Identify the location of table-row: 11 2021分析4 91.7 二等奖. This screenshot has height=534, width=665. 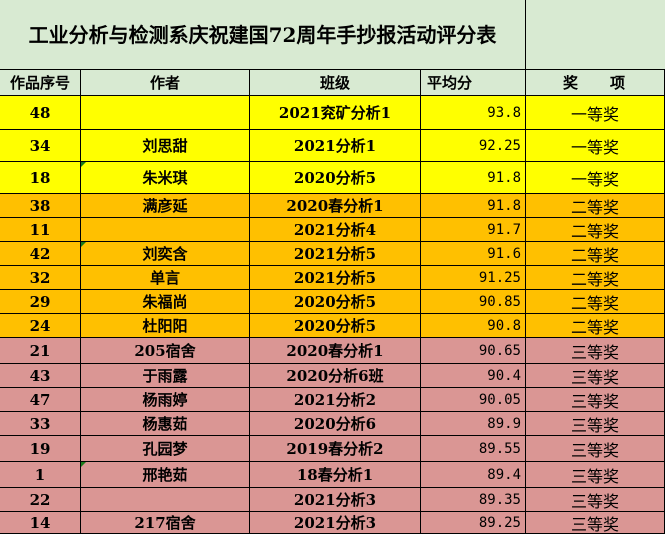
(332, 230).